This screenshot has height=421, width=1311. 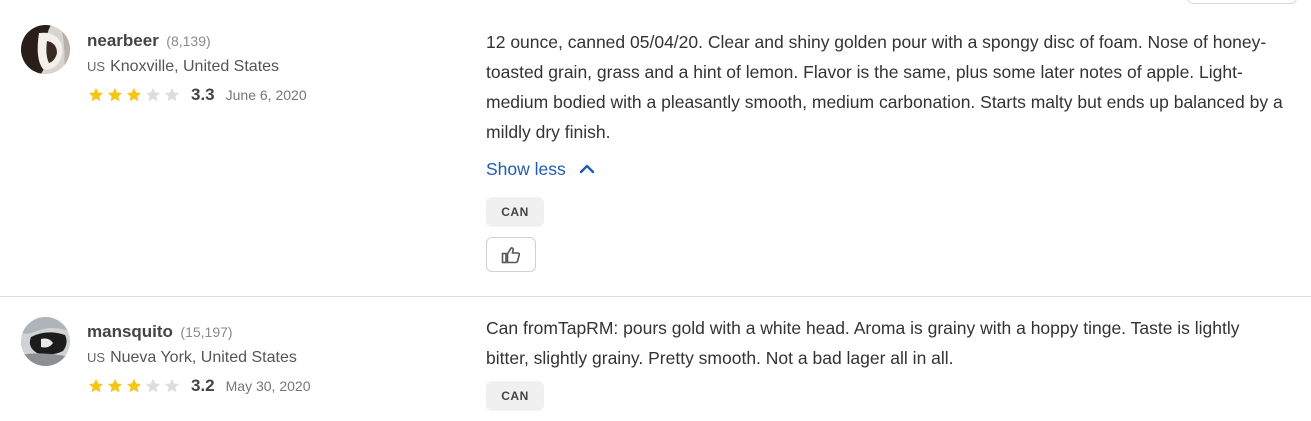 What do you see at coordinates (203, 94) in the screenshot?
I see `rating-score: 3.3` at bounding box center [203, 94].